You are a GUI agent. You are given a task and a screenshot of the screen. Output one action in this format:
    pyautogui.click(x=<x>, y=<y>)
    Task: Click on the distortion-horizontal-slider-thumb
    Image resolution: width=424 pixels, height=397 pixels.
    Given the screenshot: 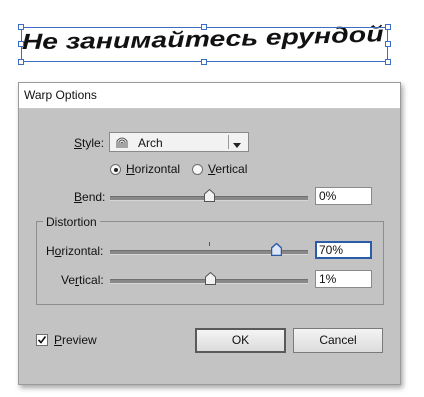 What is the action you would take?
    pyautogui.click(x=276, y=250)
    